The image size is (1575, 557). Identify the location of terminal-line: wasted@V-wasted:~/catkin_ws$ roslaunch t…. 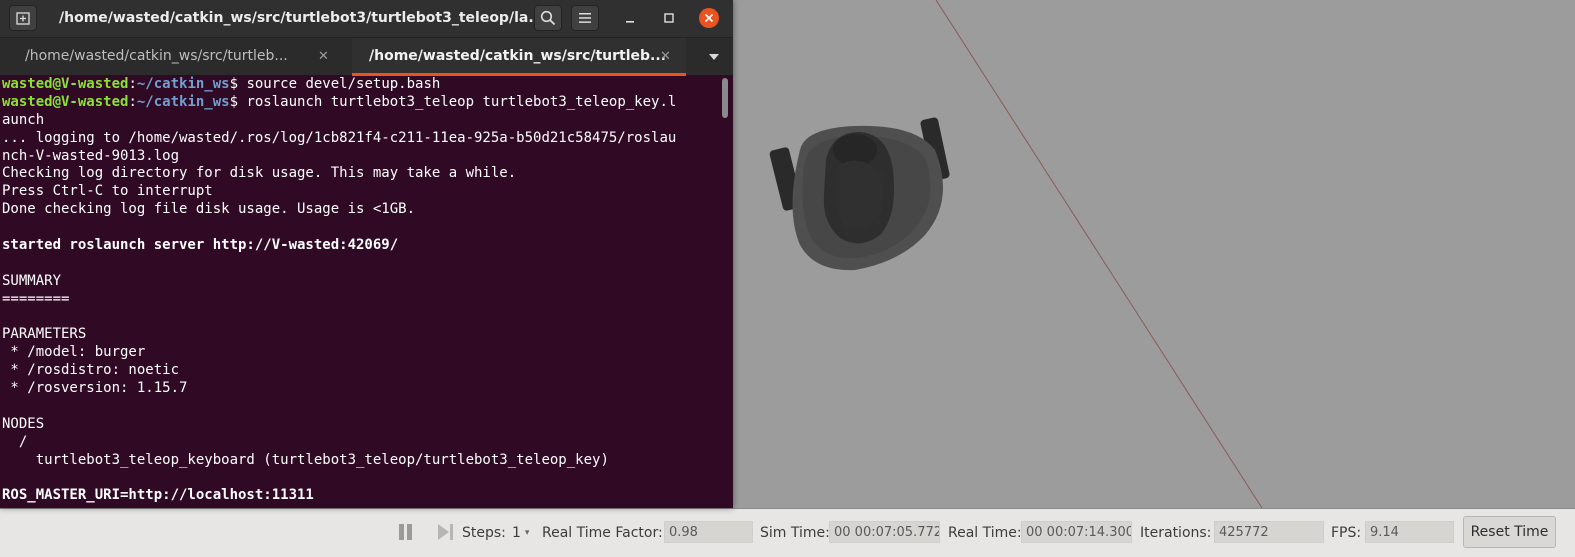
(339, 101).